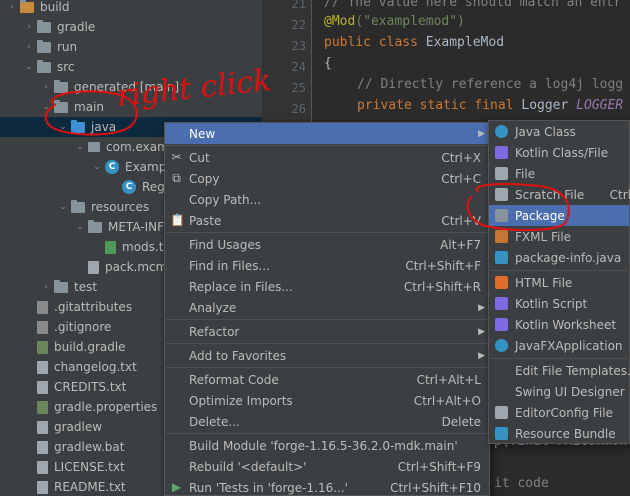  What do you see at coordinates (93, 307) in the screenshot?
I see `tree-item-label: .gitattributes` at bounding box center [93, 307].